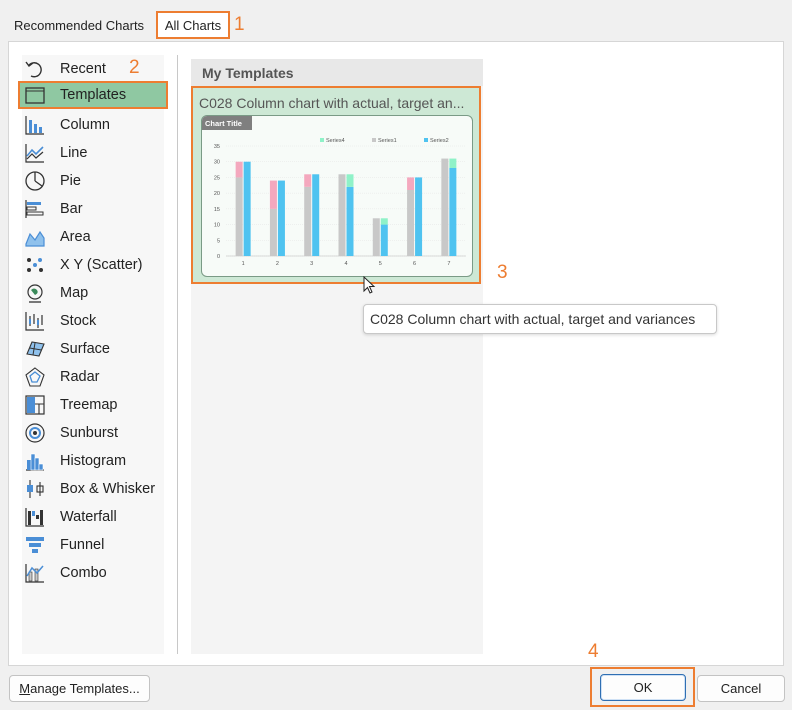  I want to click on x-tick-label: 2, so click(277, 264).